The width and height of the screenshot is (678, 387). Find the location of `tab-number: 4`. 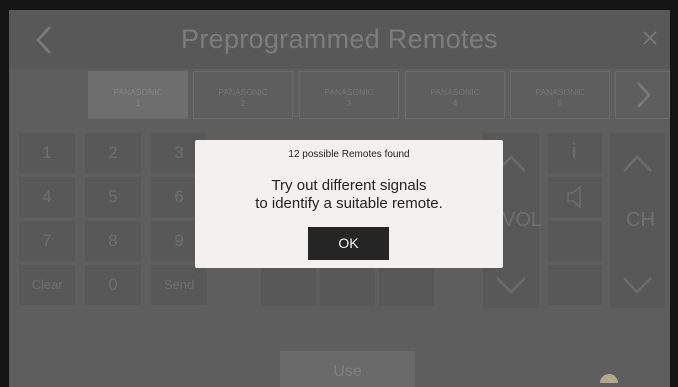

tab-number: 4 is located at coordinates (455, 103).